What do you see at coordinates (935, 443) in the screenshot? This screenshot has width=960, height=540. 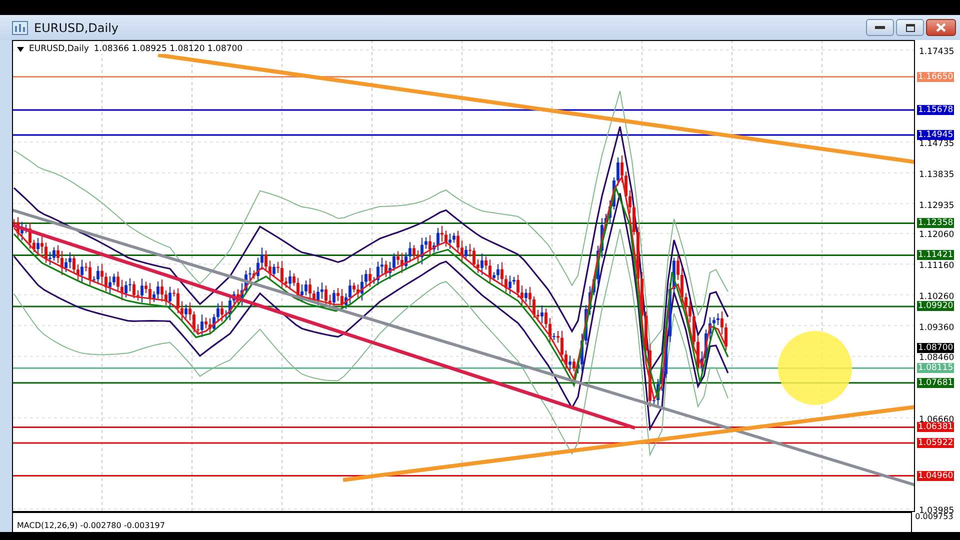 I see `price-level-label: 1.05922` at bounding box center [935, 443].